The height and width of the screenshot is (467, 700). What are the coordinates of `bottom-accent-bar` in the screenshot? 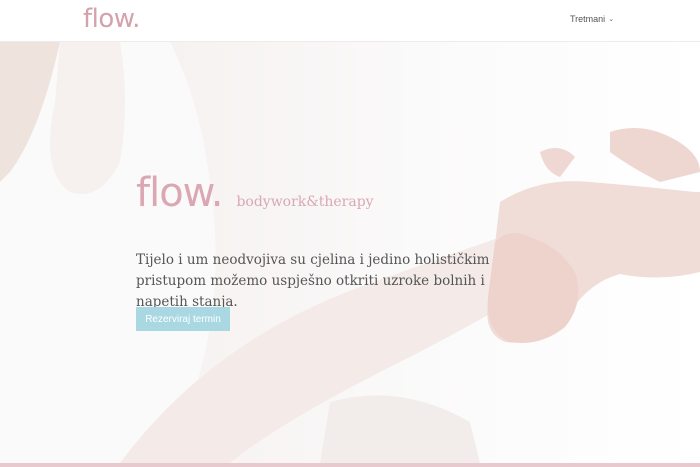 It's located at (350, 465).